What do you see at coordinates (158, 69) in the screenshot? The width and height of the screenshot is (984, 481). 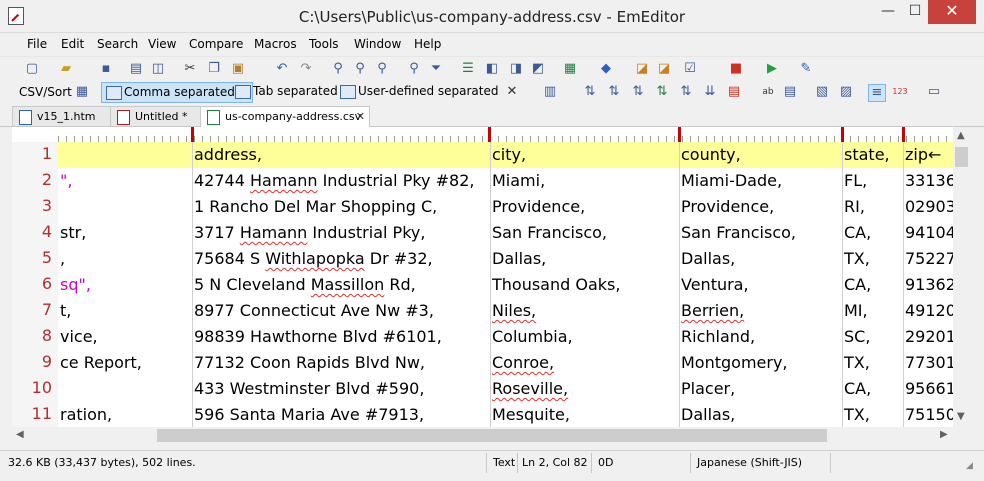 I see `print-preview-icon: ◫` at bounding box center [158, 69].